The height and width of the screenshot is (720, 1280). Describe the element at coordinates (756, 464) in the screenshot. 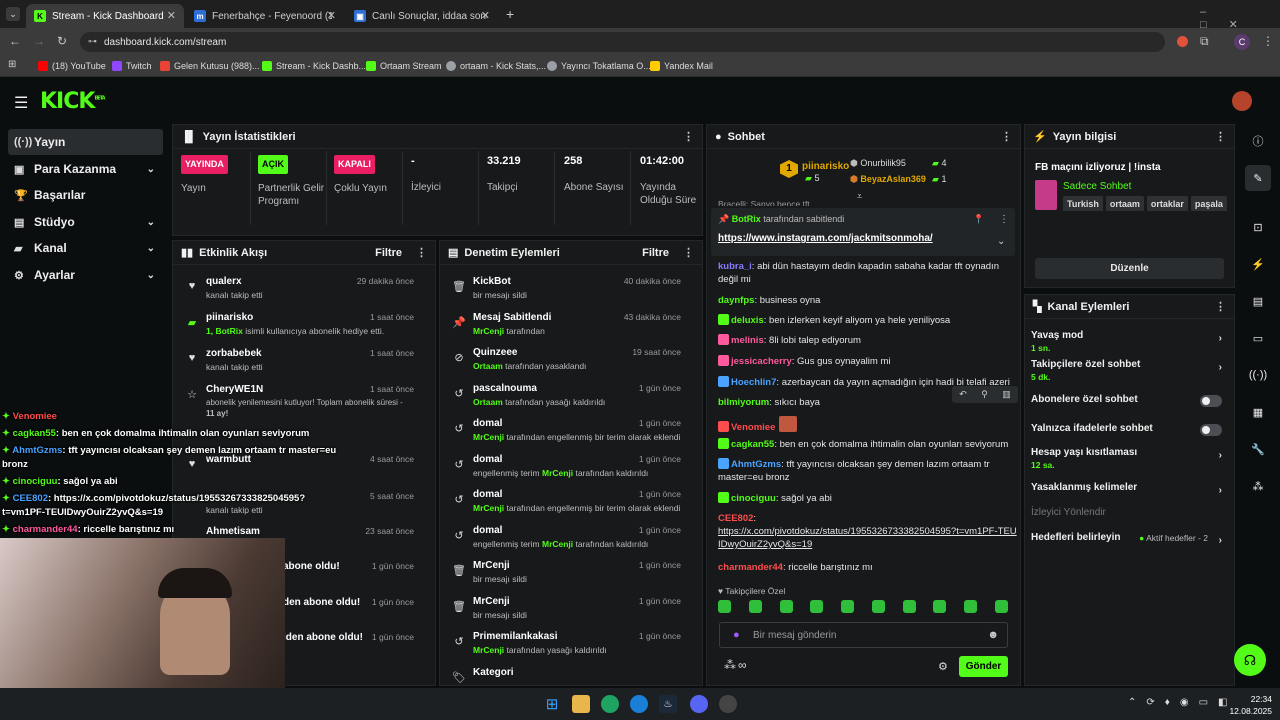

I see `chat-username: AhmtGzms` at that location.